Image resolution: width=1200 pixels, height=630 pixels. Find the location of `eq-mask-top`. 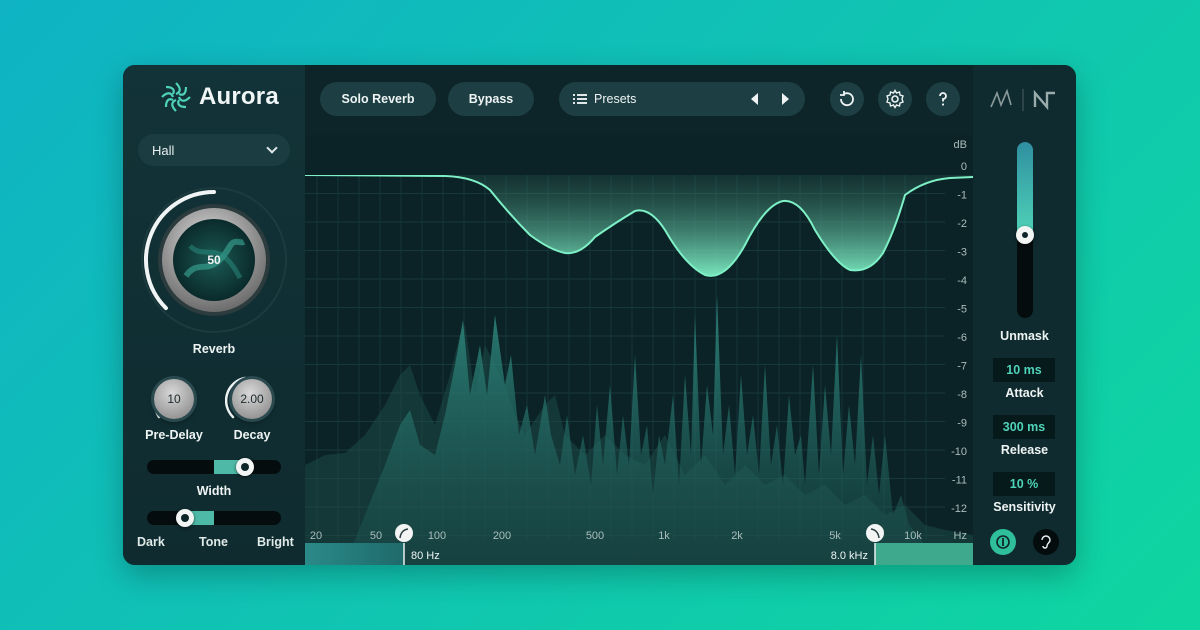

eq-mask-top is located at coordinates (639, 155).